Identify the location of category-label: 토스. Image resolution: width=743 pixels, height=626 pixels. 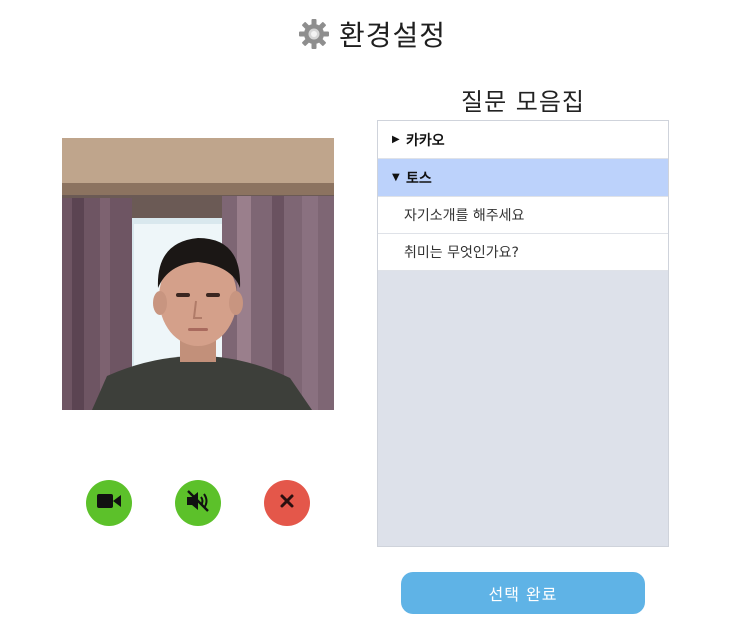
(419, 178).